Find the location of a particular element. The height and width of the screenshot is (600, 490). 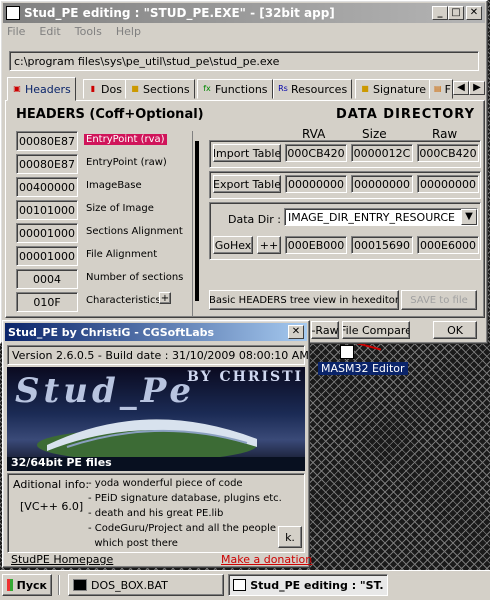

header-field-row: 00001000 File Alignment is located at coordinates (101, 256).